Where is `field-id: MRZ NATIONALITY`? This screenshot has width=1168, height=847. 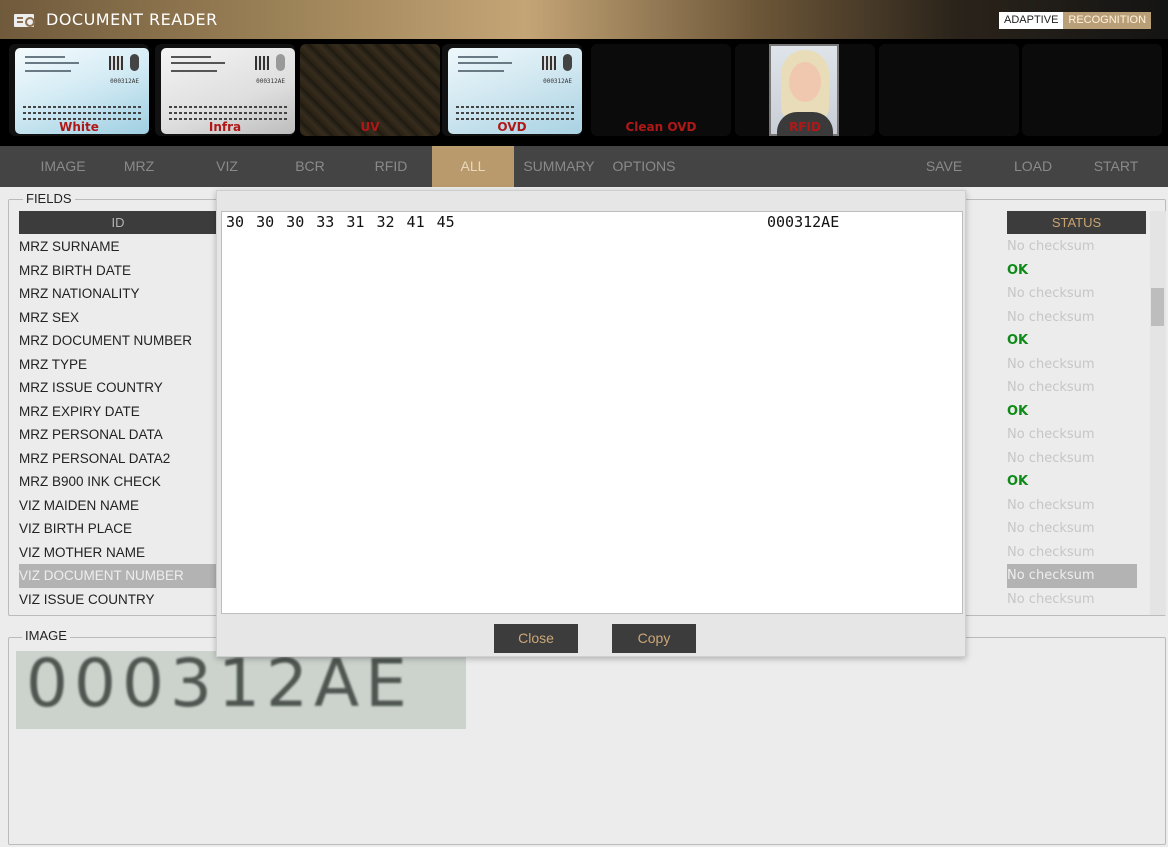
field-id: MRZ NATIONALITY is located at coordinates (79, 293).